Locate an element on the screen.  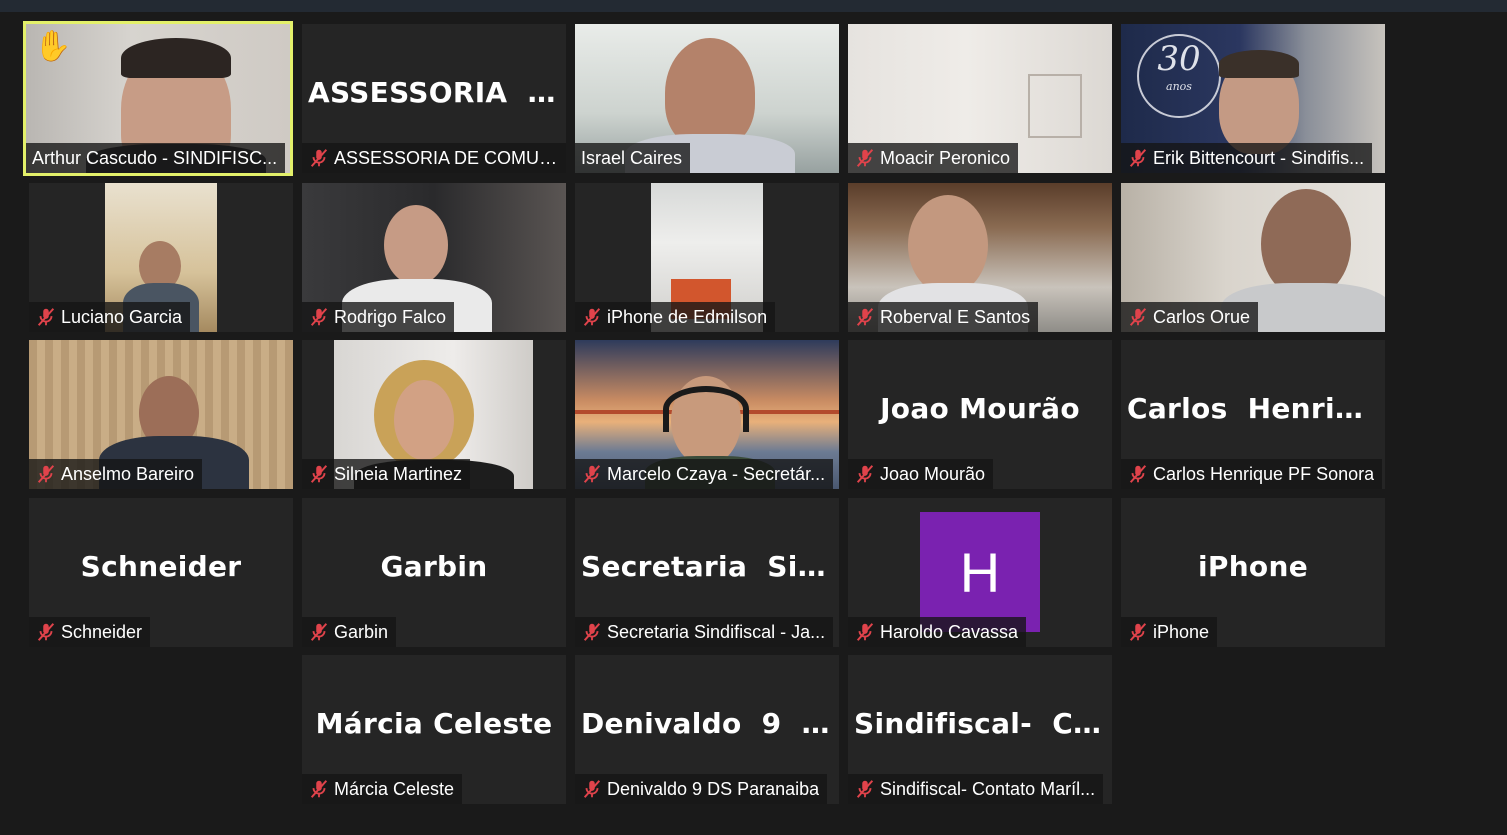
participant-name-label: iPhone is located at coordinates (1169, 632).